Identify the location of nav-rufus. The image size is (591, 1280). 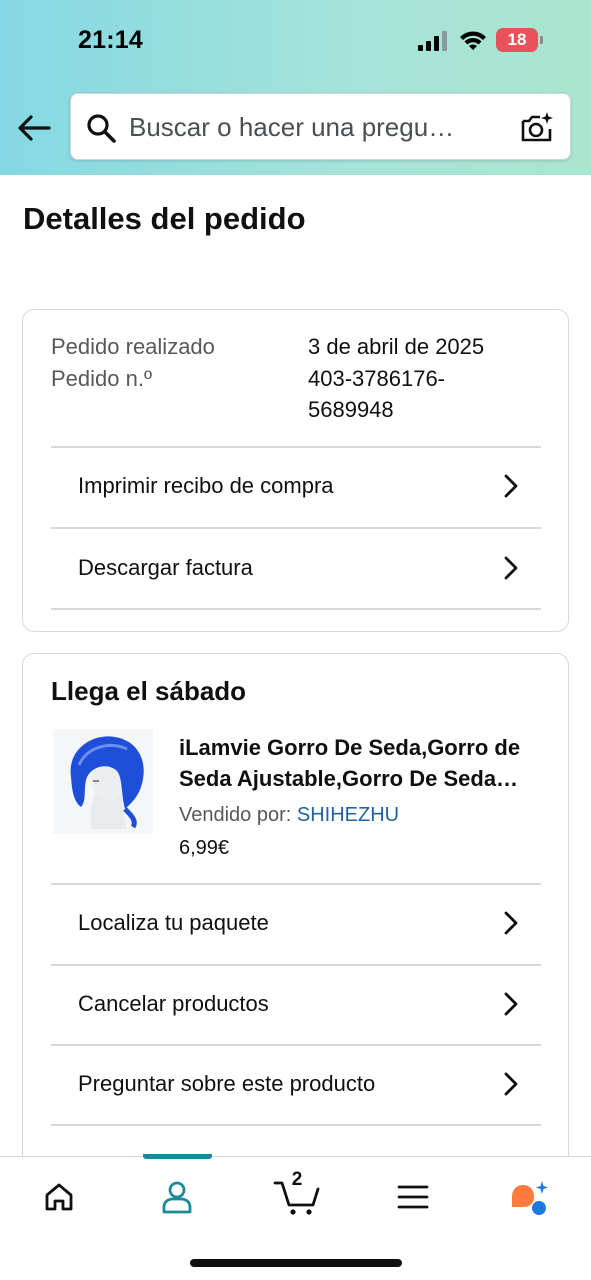
(529, 1197).